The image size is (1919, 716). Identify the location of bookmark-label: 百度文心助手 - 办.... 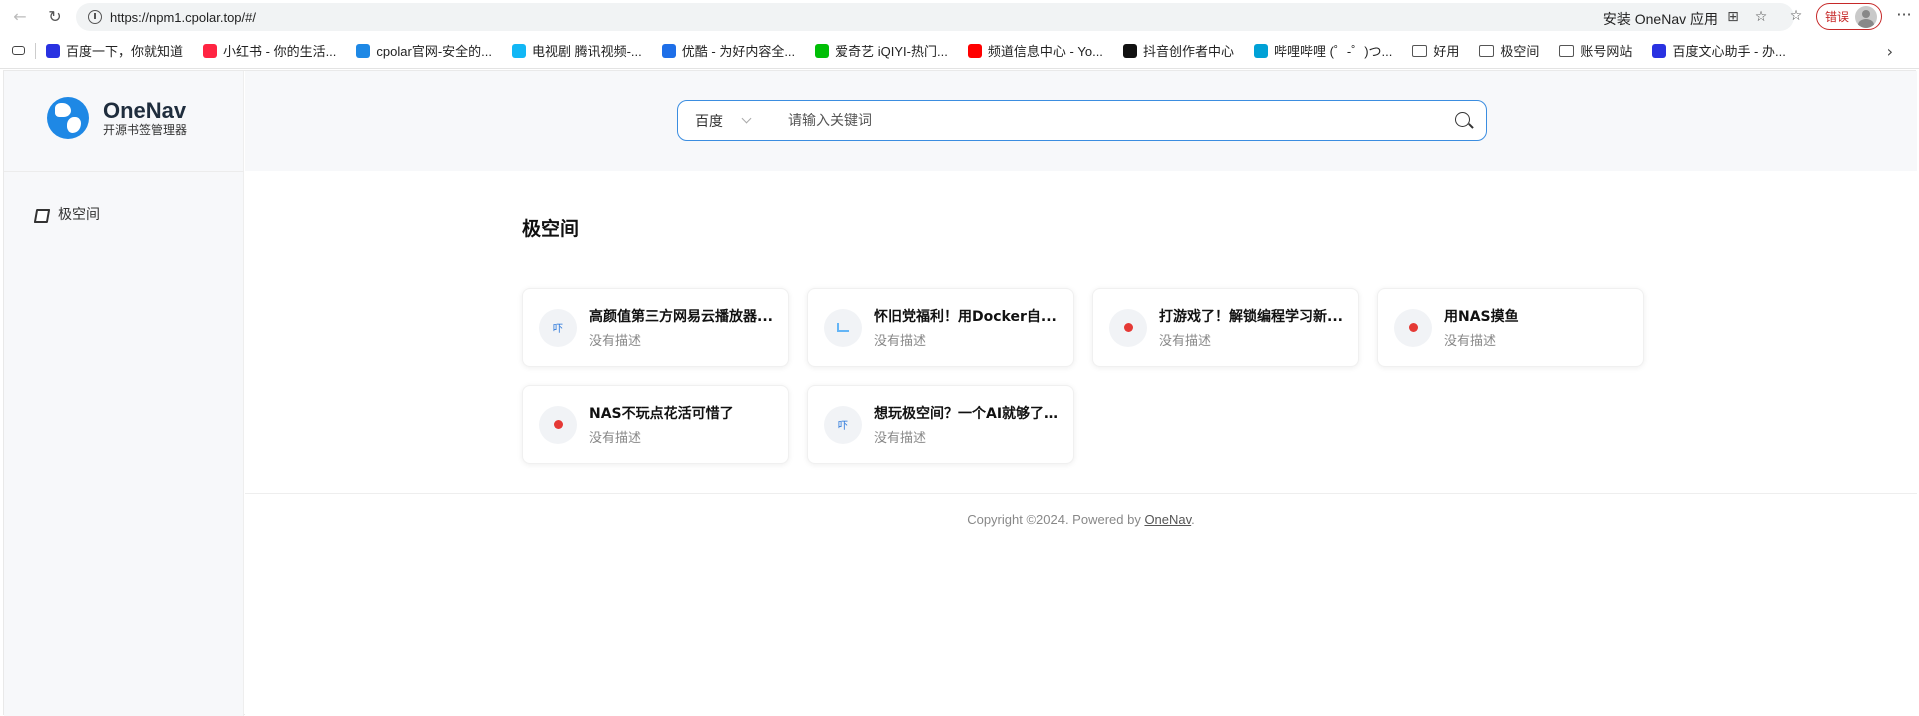
(1729, 51).